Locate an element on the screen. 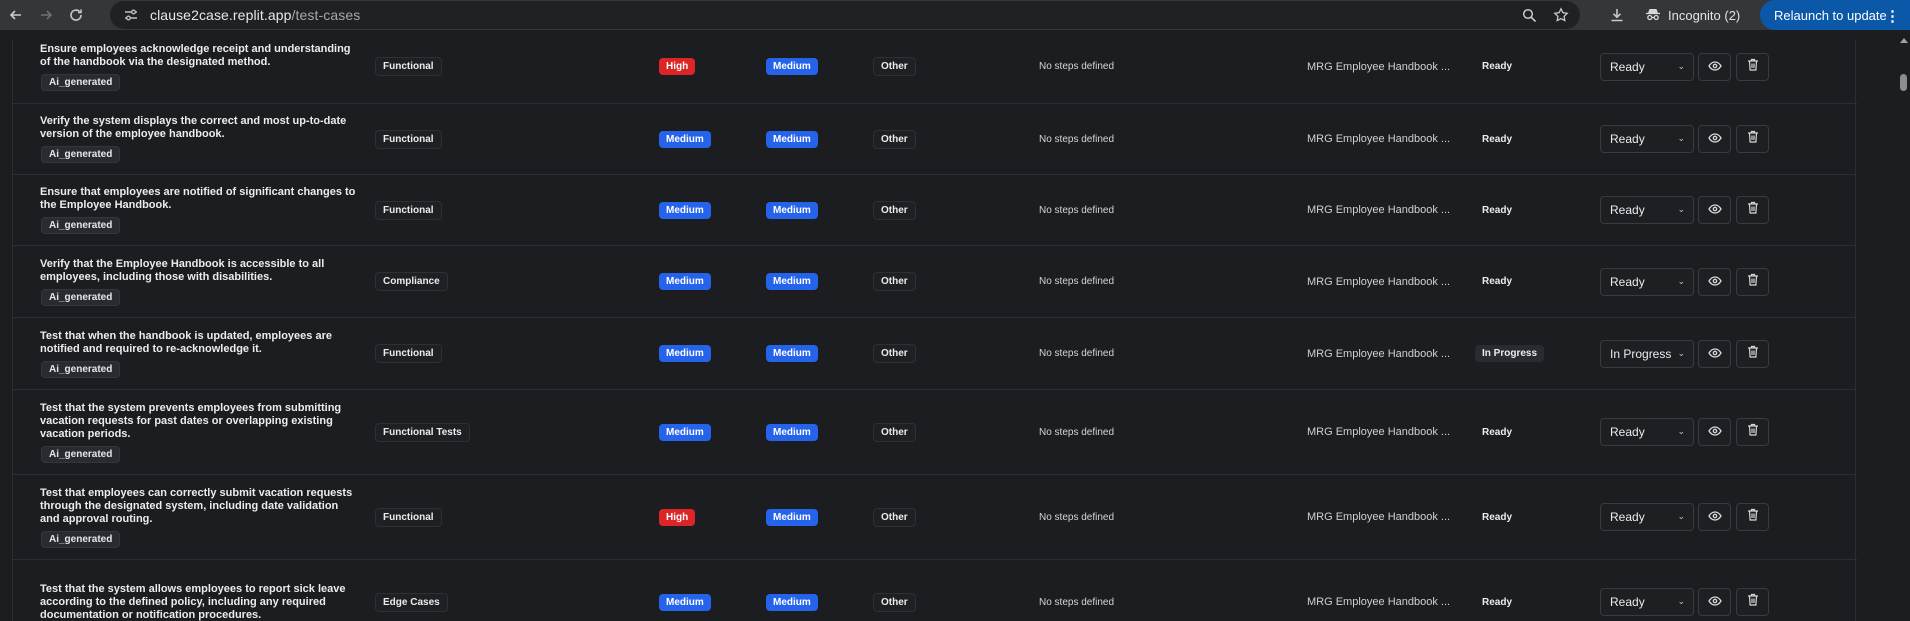 The image size is (1910, 621). site-info-icon is located at coordinates (131, 15).